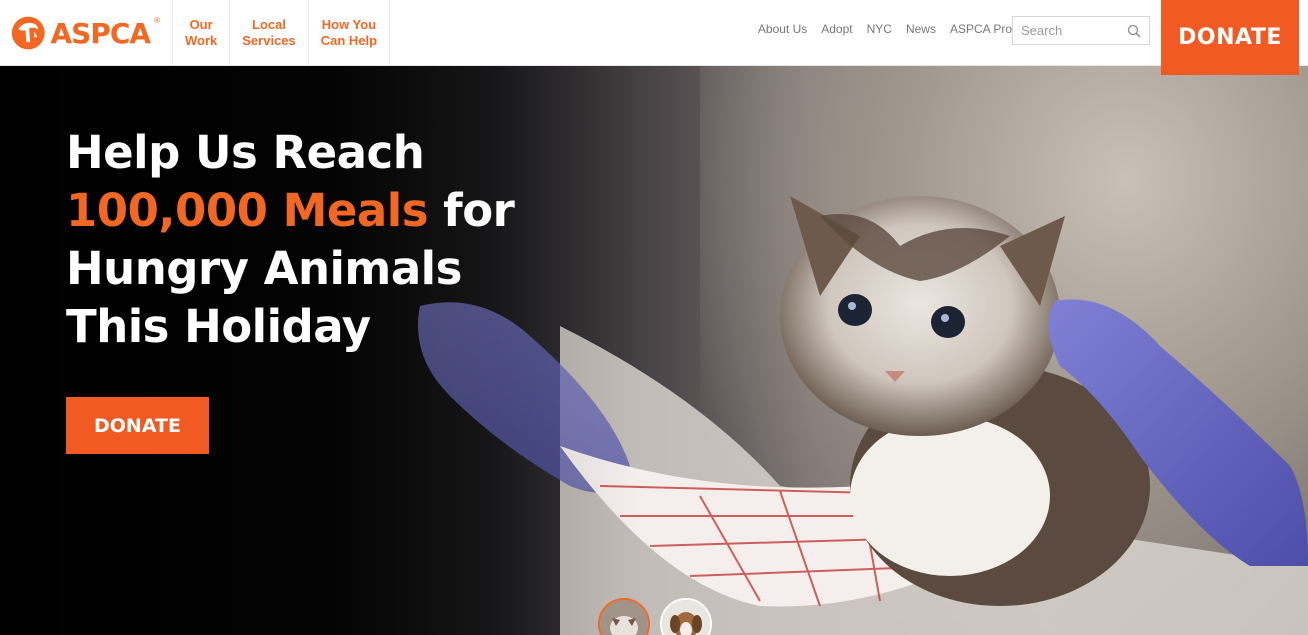 The width and height of the screenshot is (1308, 635). What do you see at coordinates (921, 29) in the screenshot?
I see `util-link-news: News` at bounding box center [921, 29].